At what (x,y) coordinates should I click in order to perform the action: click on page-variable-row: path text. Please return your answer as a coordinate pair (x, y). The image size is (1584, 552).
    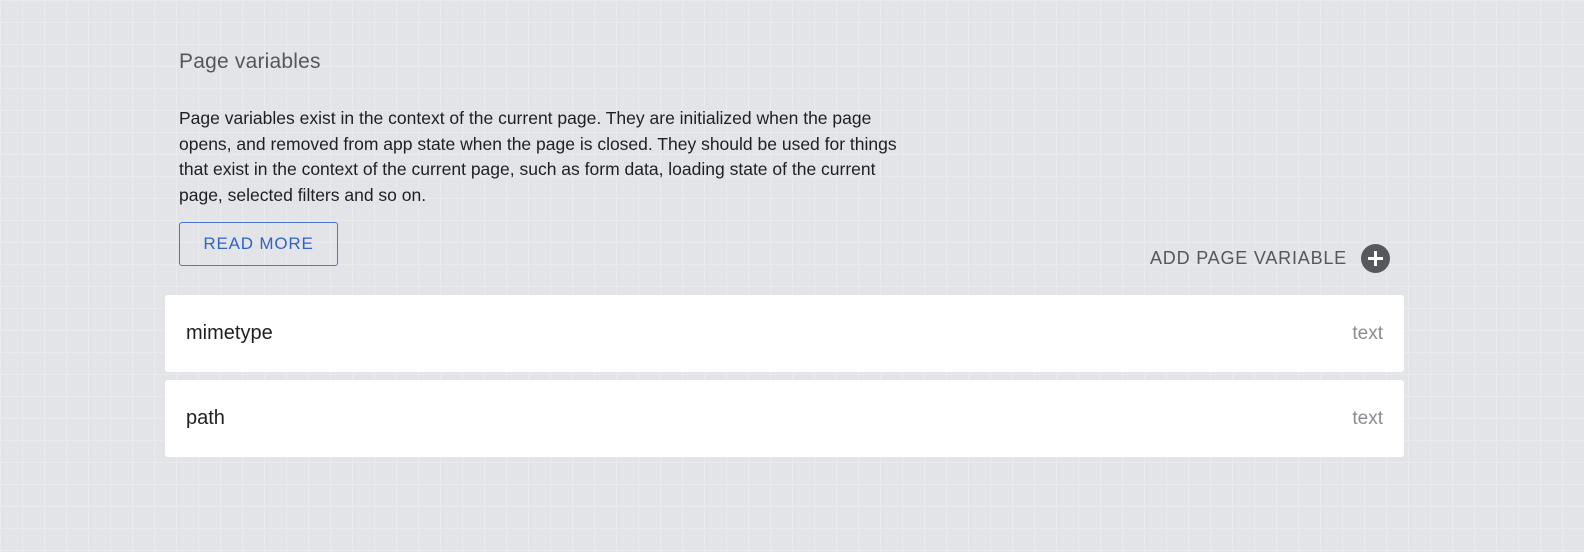
    Looking at the image, I should click on (784, 418).